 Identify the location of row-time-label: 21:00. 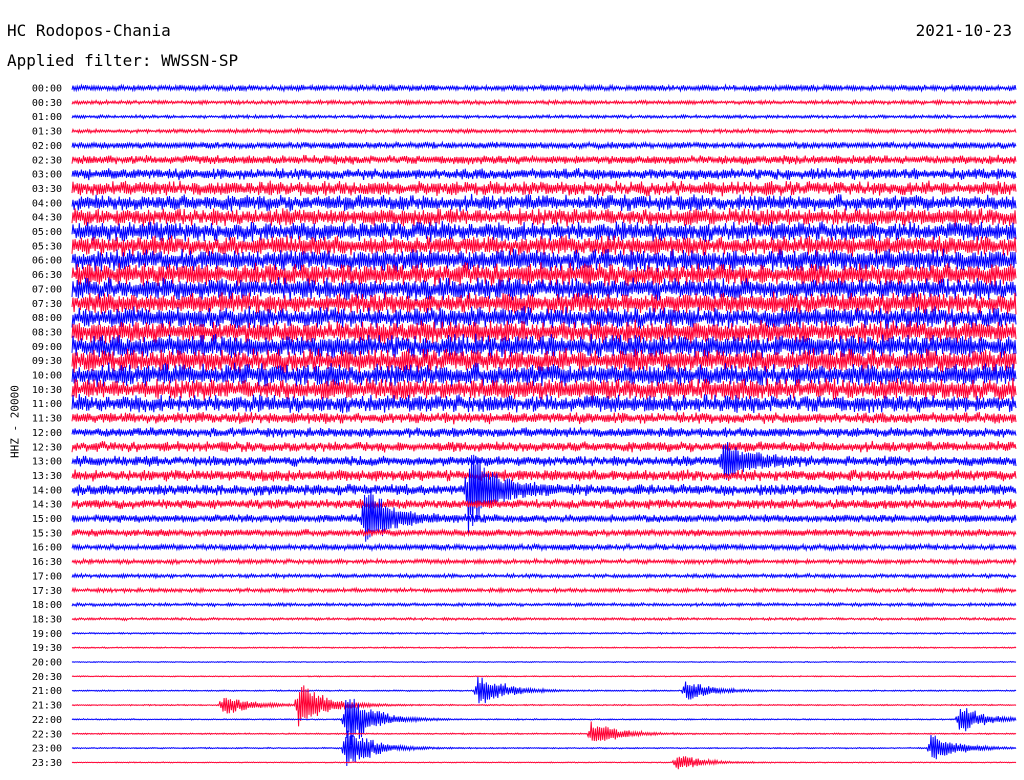
(47, 691).